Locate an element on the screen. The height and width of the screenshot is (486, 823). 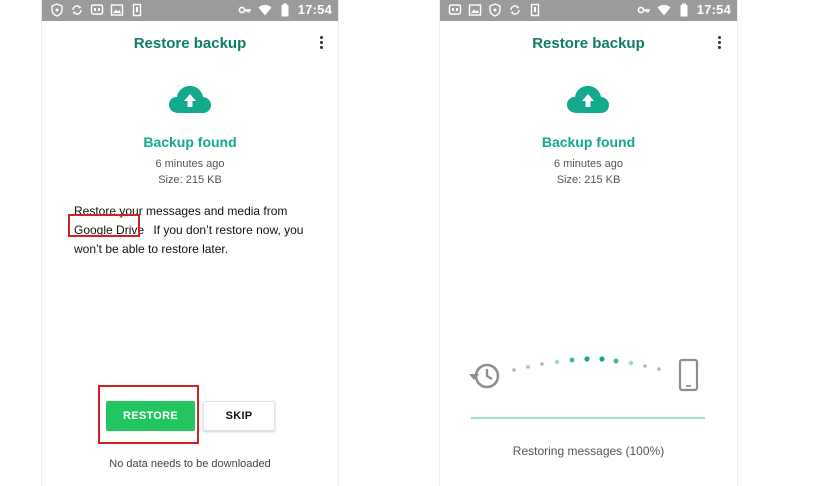
skip-button: SKIP is located at coordinates (239, 416).